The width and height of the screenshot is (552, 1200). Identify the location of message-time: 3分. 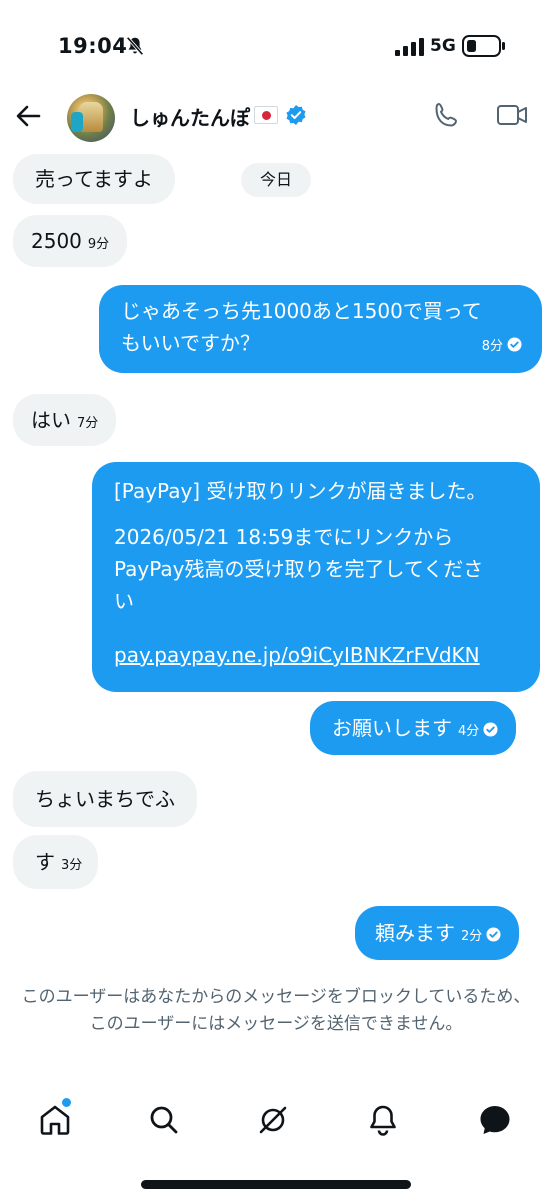
(72, 865).